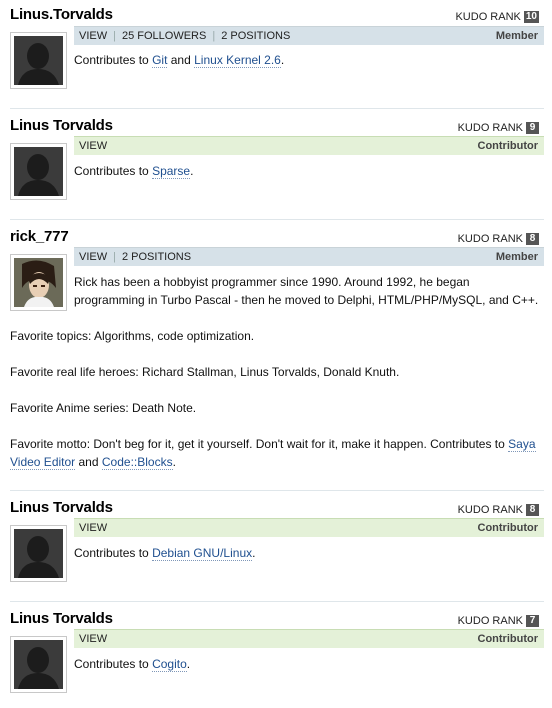  Describe the element at coordinates (309, 35) in the screenshot. I see `profile-action-bar: VIEW | 25 FOLLOWERS | 2 POSITIONS Member` at that location.